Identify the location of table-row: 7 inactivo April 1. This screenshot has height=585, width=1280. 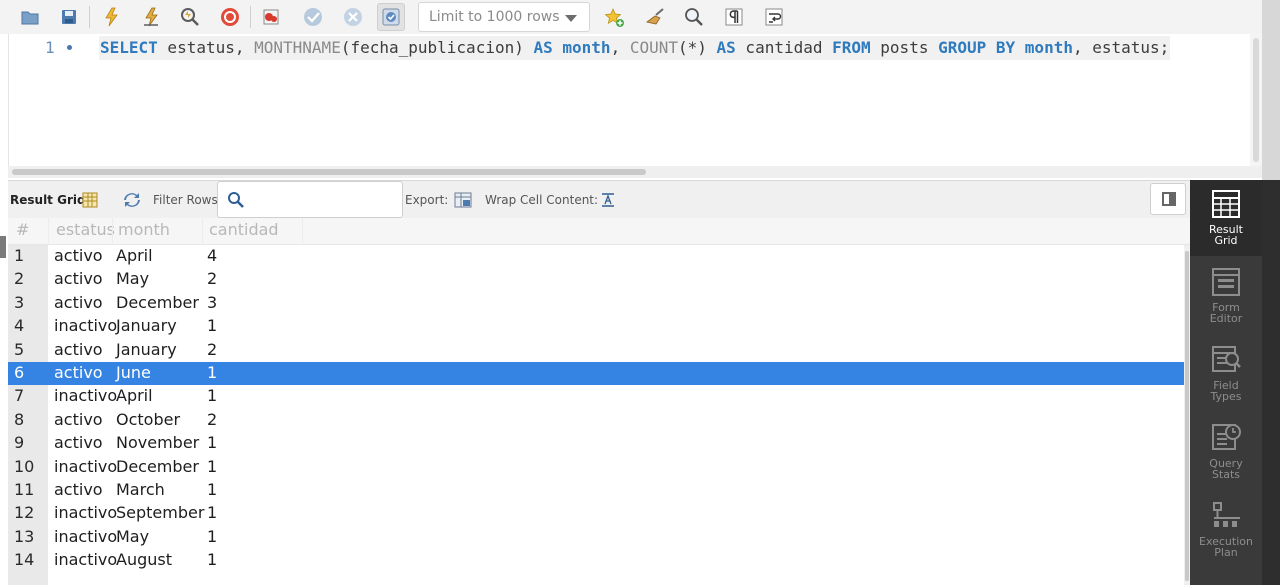
(599, 396).